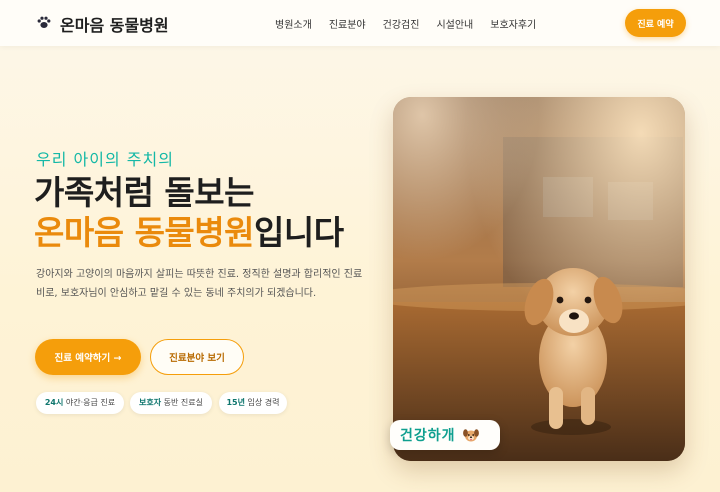  I want to click on health-chip-label: 건강하개, so click(428, 436).